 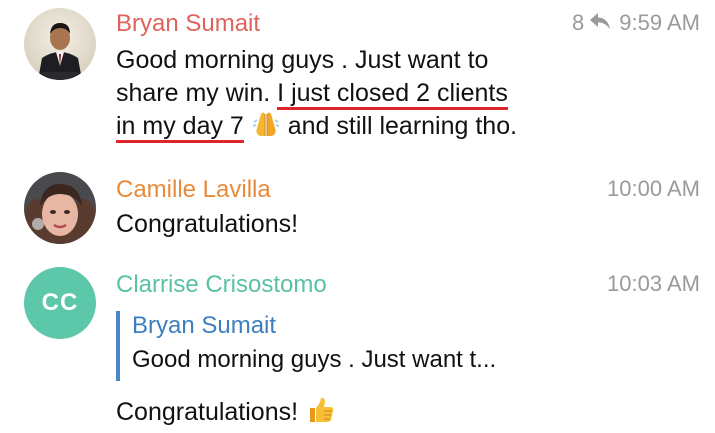 What do you see at coordinates (392, 94) in the screenshot?
I see `highlighted-text: I just closed 2 clients` at bounding box center [392, 94].